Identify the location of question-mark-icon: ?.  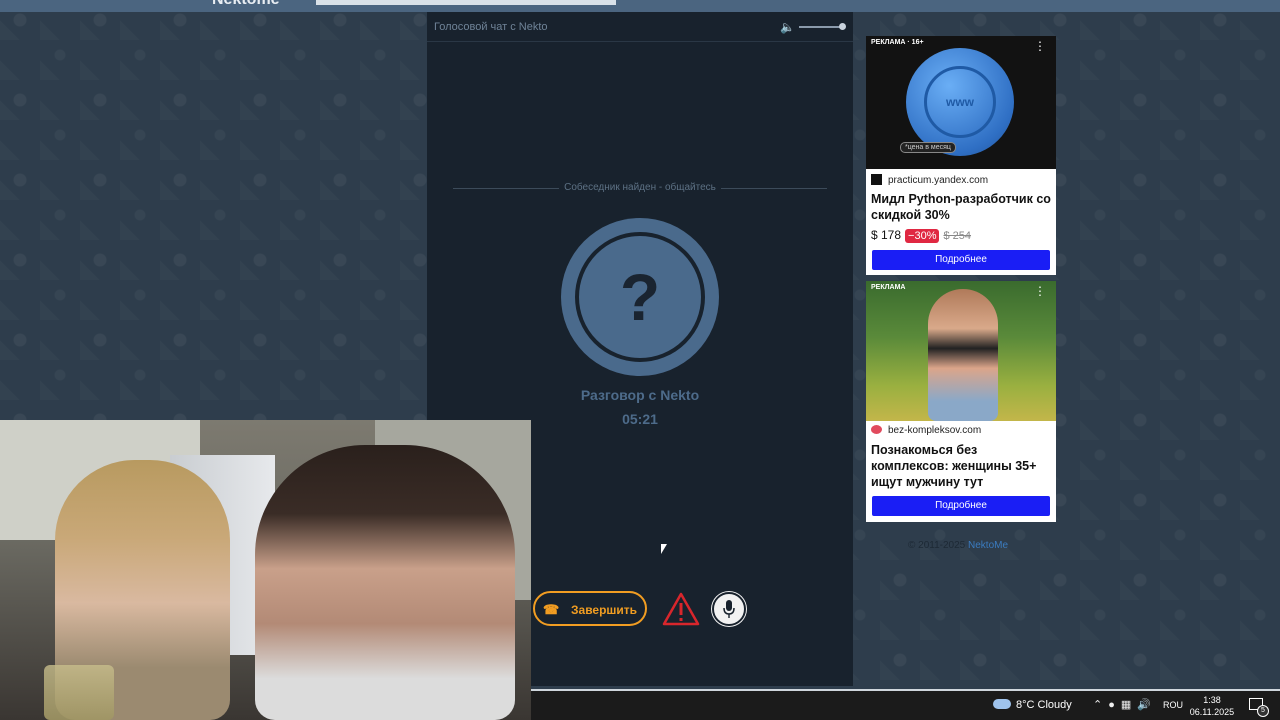
(640, 297).